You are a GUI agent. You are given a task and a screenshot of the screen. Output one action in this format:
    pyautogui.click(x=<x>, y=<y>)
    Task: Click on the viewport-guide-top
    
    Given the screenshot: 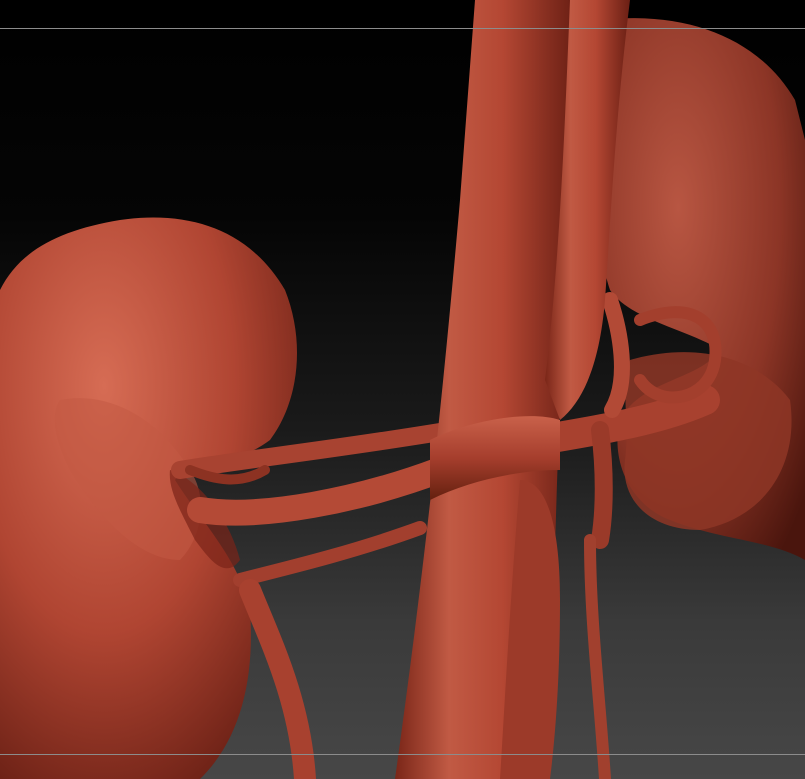 What is the action you would take?
    pyautogui.click(x=402, y=28)
    